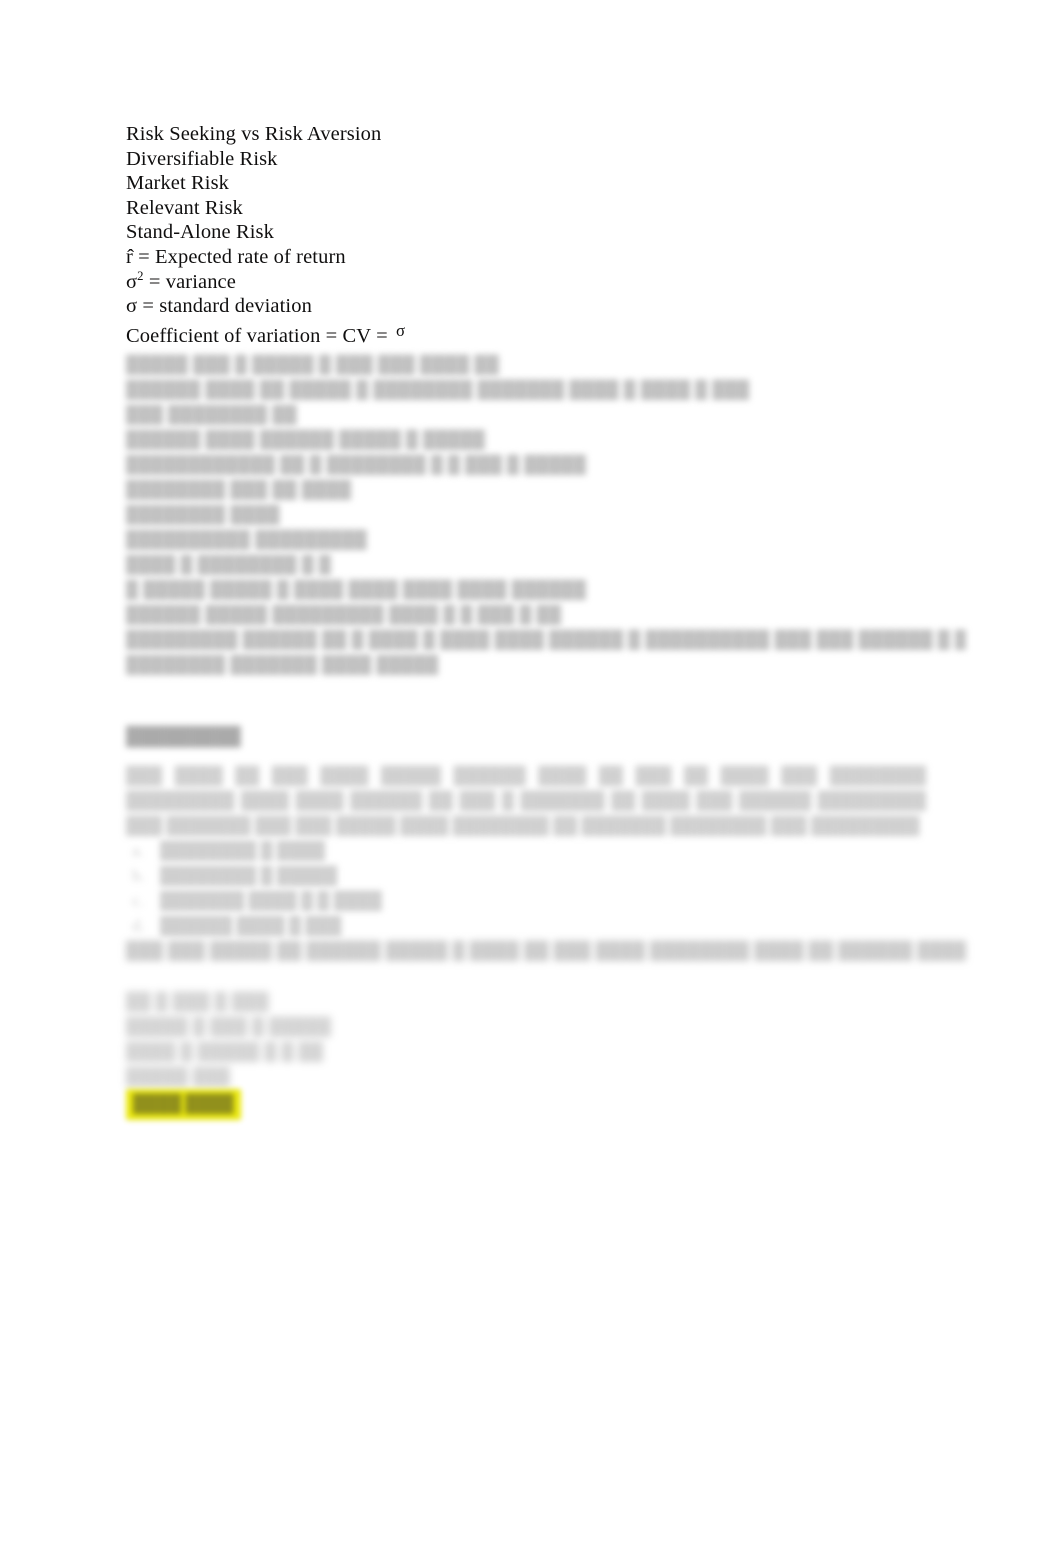 Image resolution: width=1062 pixels, height=1556 pixels. I want to click on obscured-line: ████████ ███ ██ ████, so click(239, 490).